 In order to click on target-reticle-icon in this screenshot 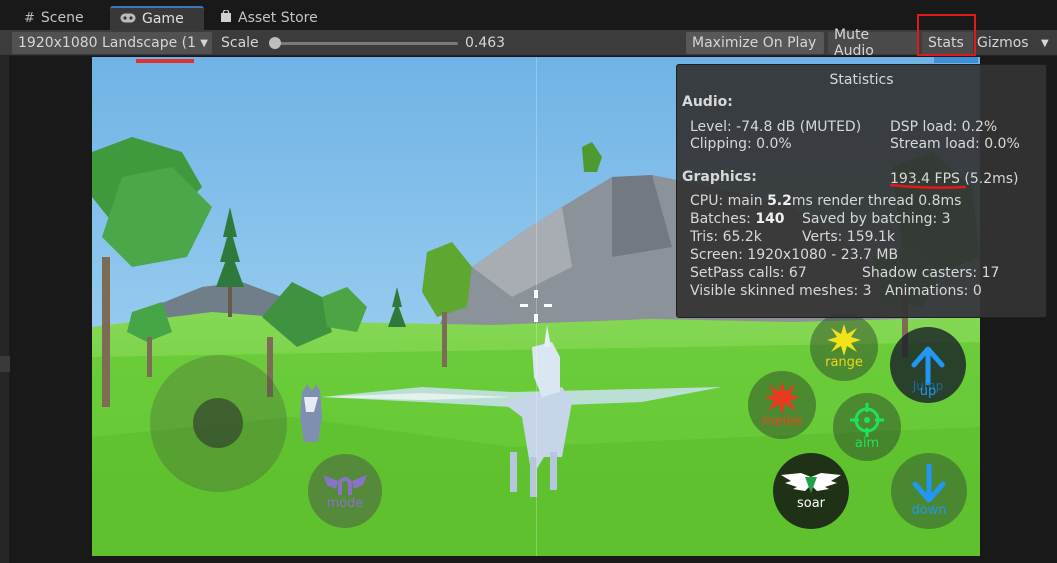, I will do `click(867, 420)`.